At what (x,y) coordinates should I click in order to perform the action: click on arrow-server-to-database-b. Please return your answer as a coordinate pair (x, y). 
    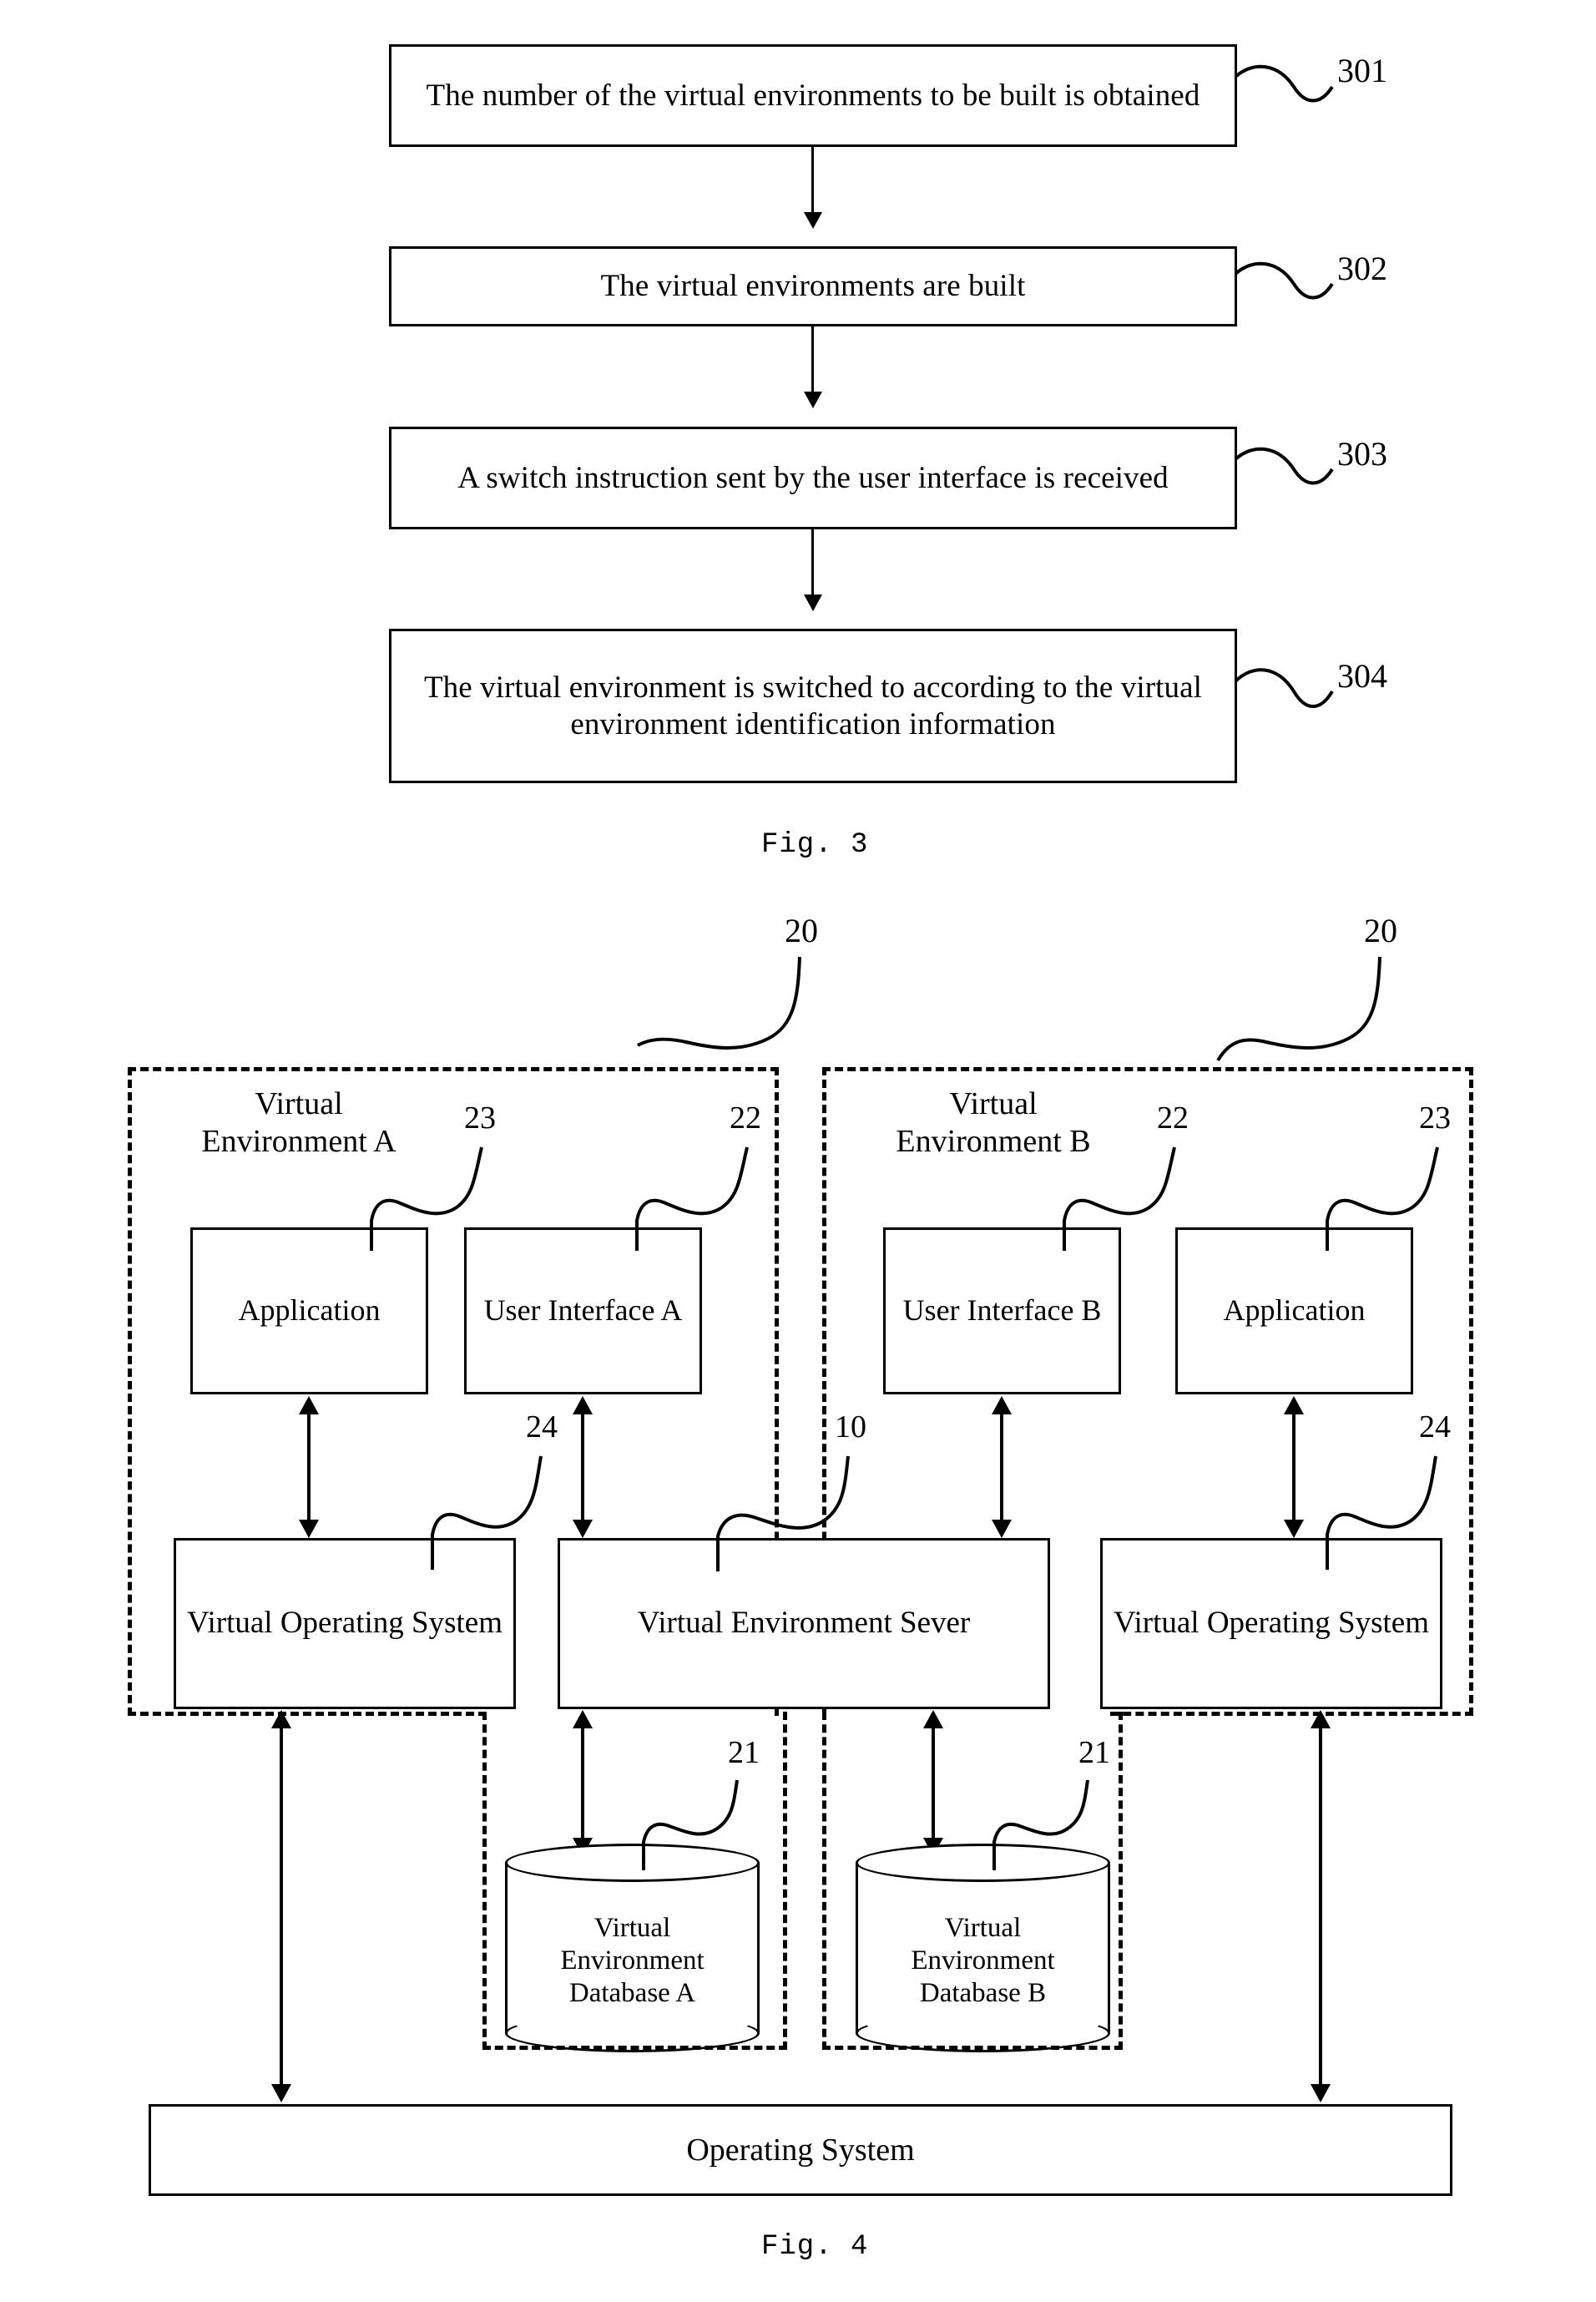
    Looking at the image, I should click on (933, 1783).